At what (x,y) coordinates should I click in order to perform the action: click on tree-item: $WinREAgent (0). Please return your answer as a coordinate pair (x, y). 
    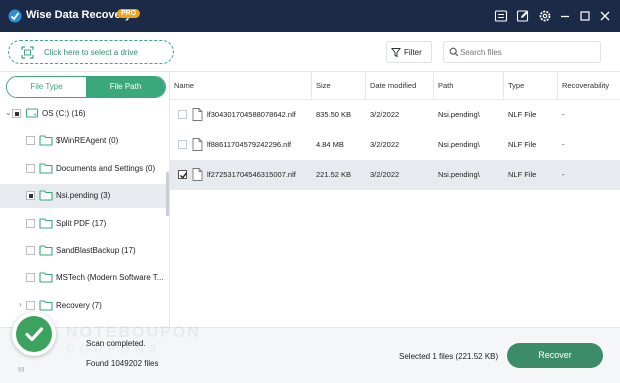
    Looking at the image, I should click on (83, 141).